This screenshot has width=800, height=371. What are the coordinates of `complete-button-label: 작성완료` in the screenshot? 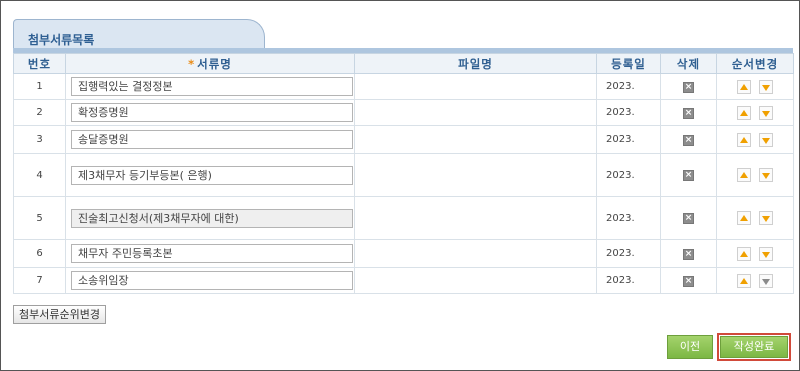 It's located at (754, 347).